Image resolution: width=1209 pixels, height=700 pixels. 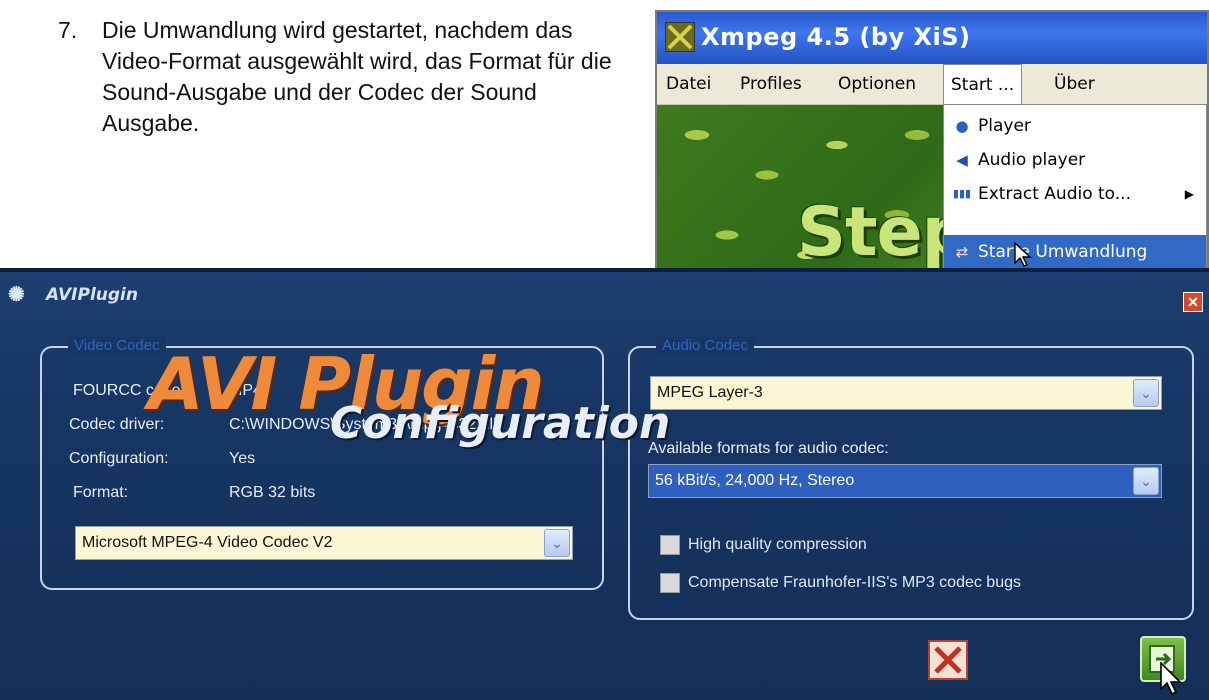 I want to click on xmpeg-titlebar: Xmpeg 4.5 (by XiS), so click(x=932, y=38).